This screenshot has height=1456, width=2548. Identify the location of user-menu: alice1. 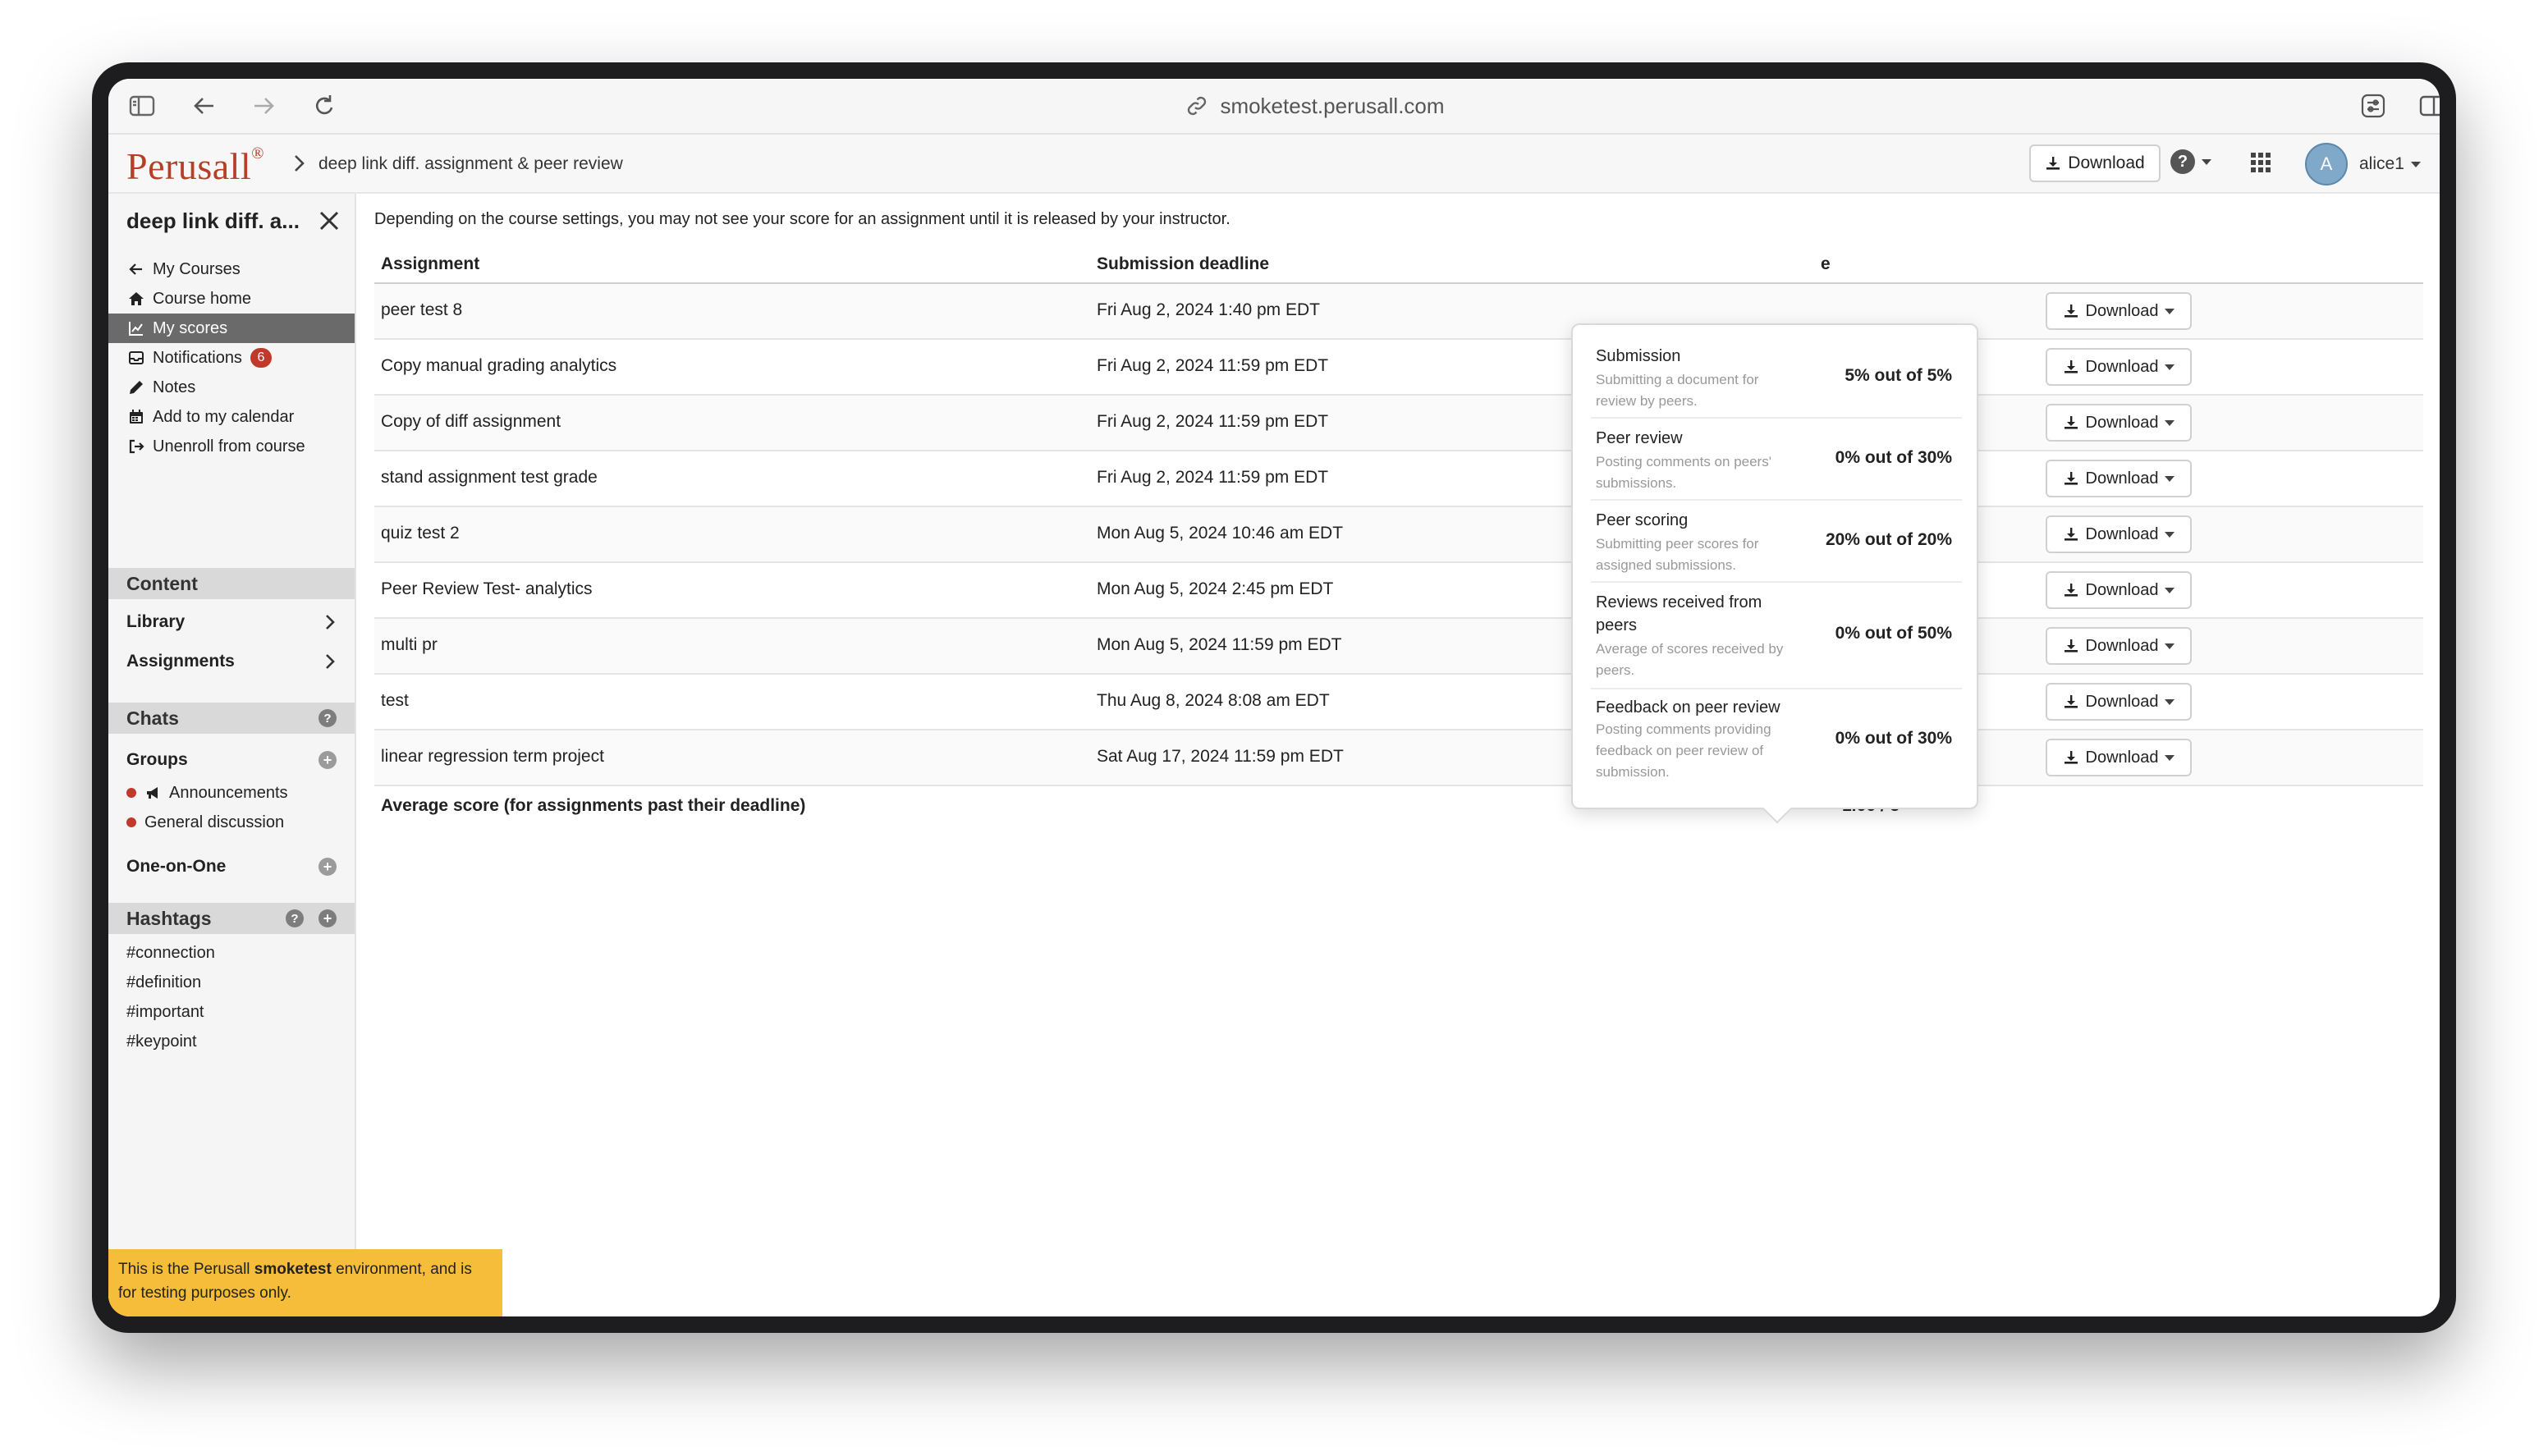
(2390, 164).